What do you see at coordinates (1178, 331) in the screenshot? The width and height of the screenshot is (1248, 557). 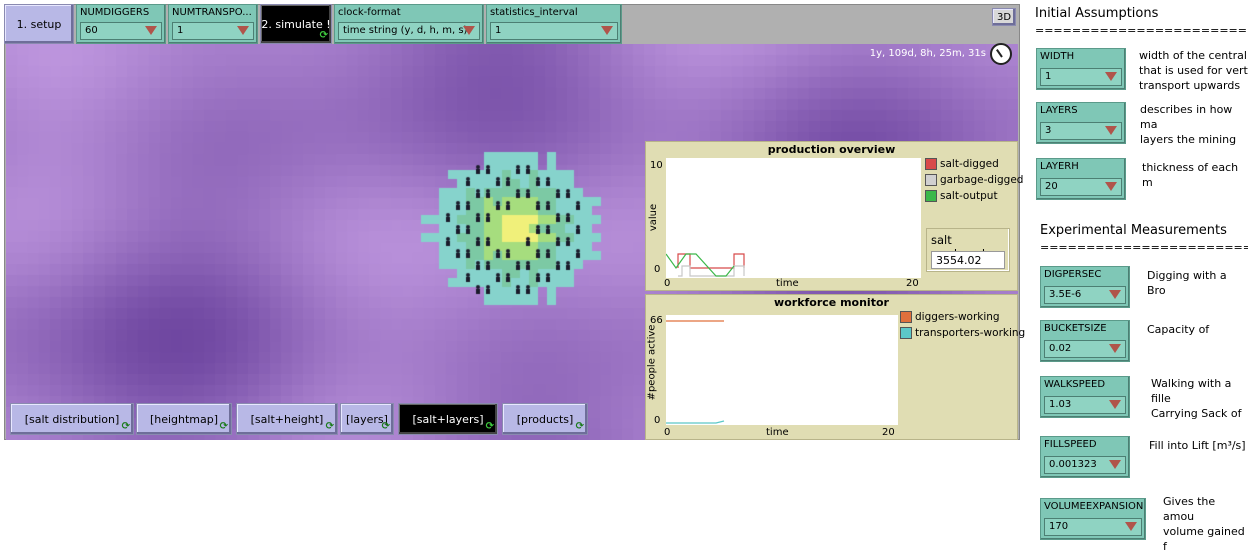 I see `bucketsize-note: Capacity of Carrying` at bounding box center [1178, 331].